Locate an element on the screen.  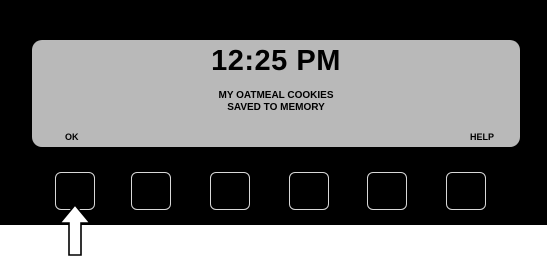
softkey-2-button is located at coordinates (151, 191).